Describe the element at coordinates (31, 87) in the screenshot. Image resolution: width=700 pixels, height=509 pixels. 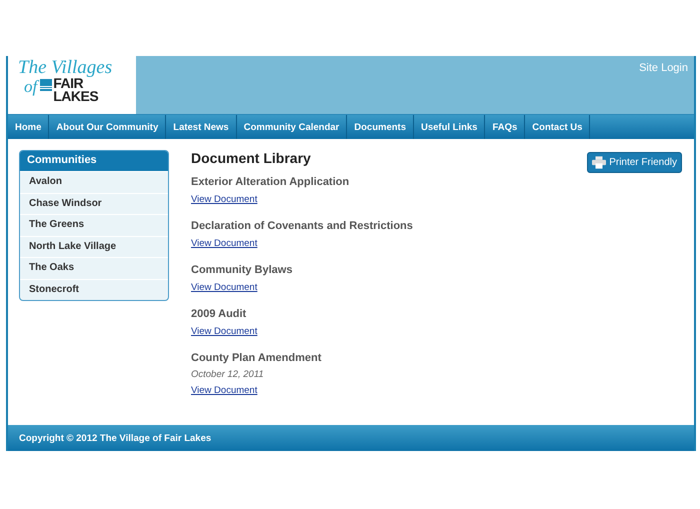
I see `logo-script-text: of` at that location.